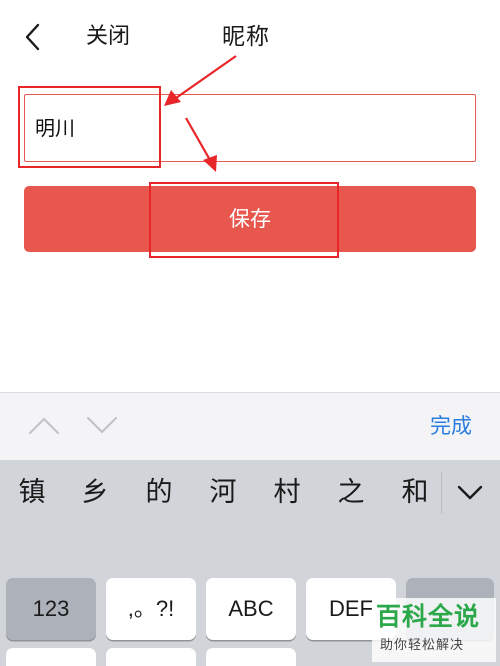  I want to click on candidate-word: 和, so click(415, 493).